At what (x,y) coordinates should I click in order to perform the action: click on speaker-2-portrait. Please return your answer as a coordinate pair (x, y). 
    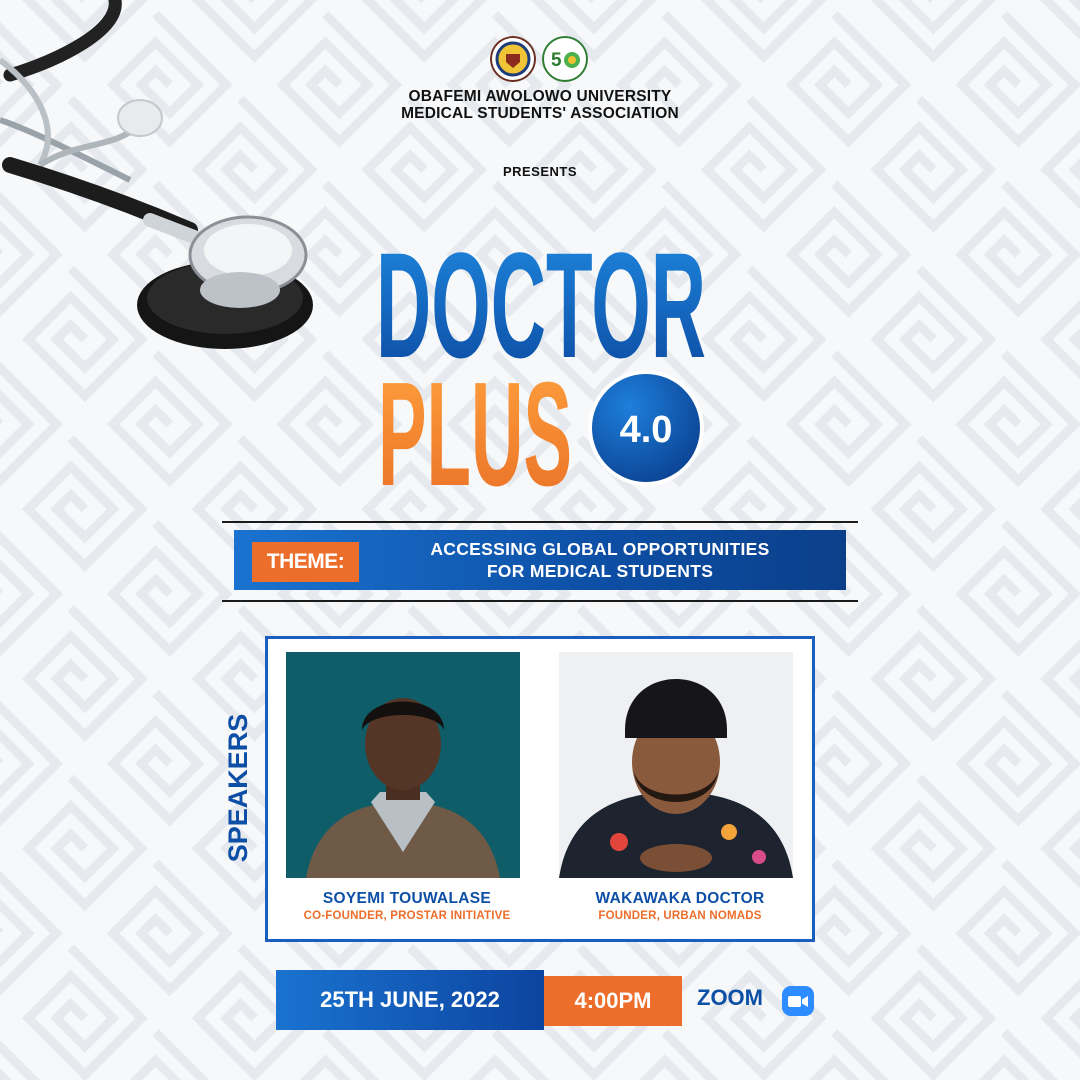
    Looking at the image, I should click on (676, 765).